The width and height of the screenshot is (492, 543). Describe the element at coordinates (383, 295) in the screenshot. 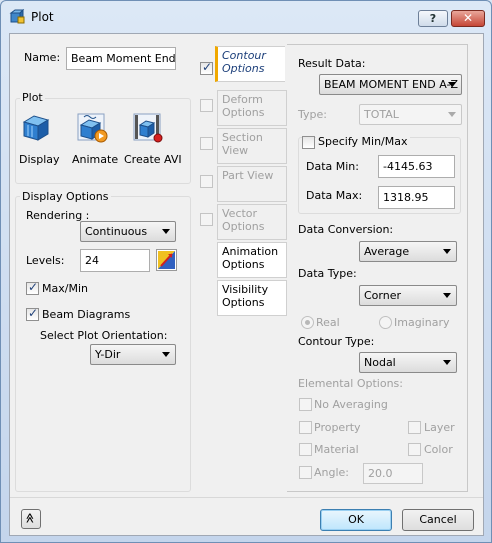

I see `data-type-value: Corner` at that location.